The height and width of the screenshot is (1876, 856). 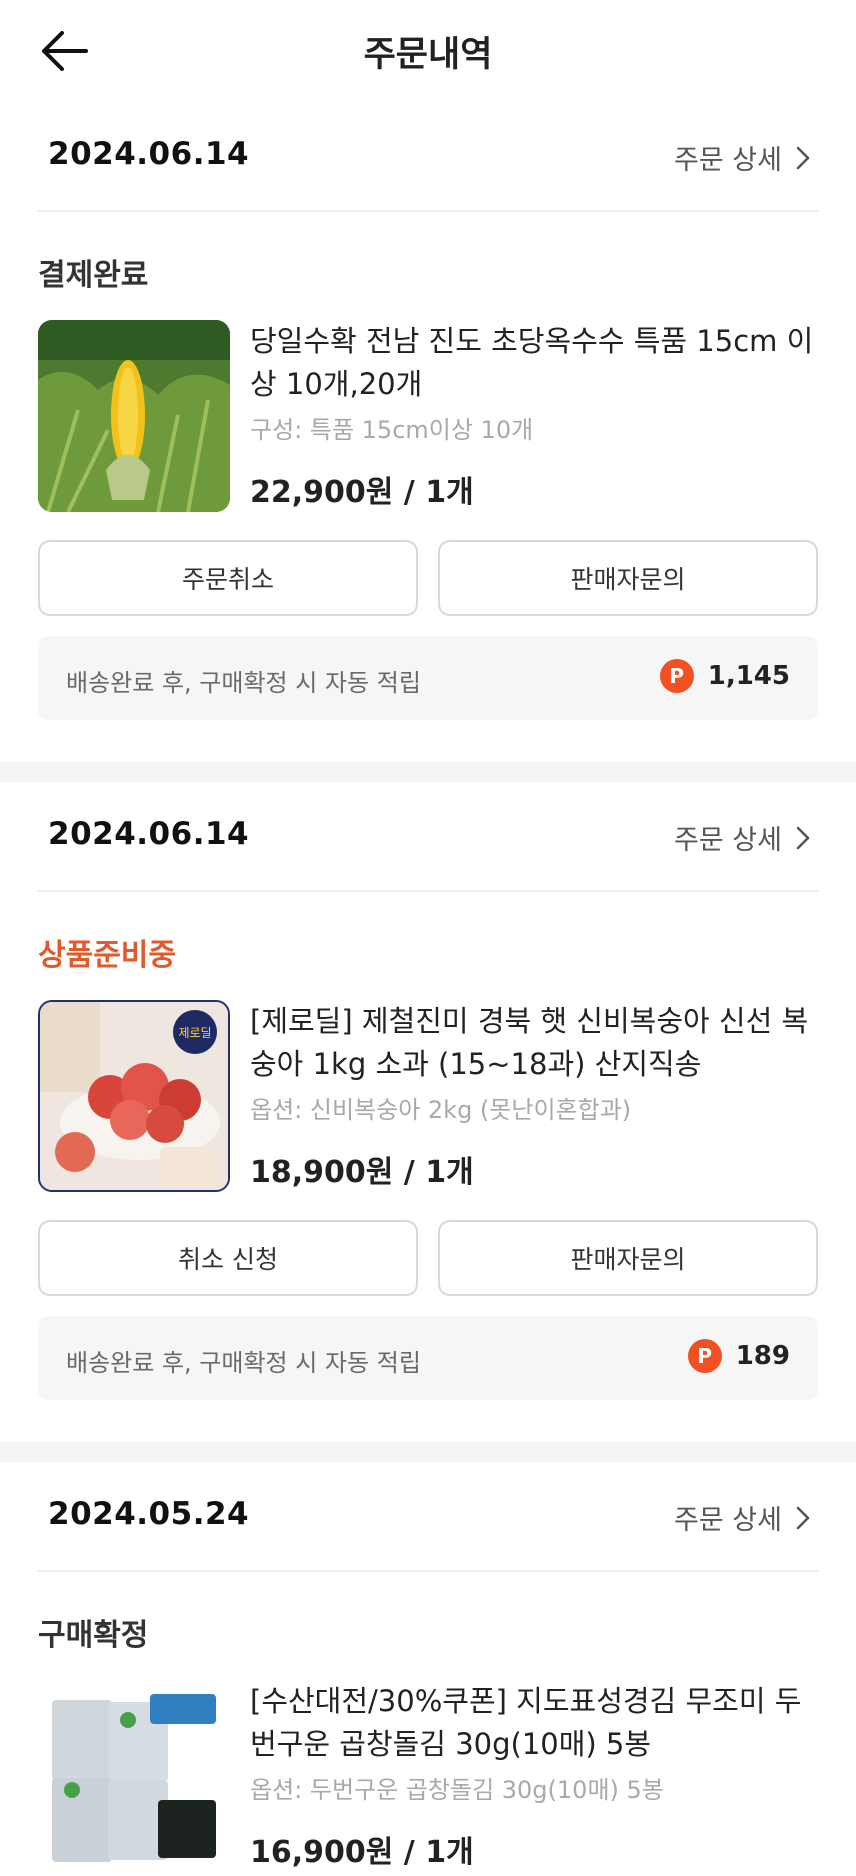 What do you see at coordinates (228, 578) in the screenshot?
I see `cancel-order-button: 주문취소` at bounding box center [228, 578].